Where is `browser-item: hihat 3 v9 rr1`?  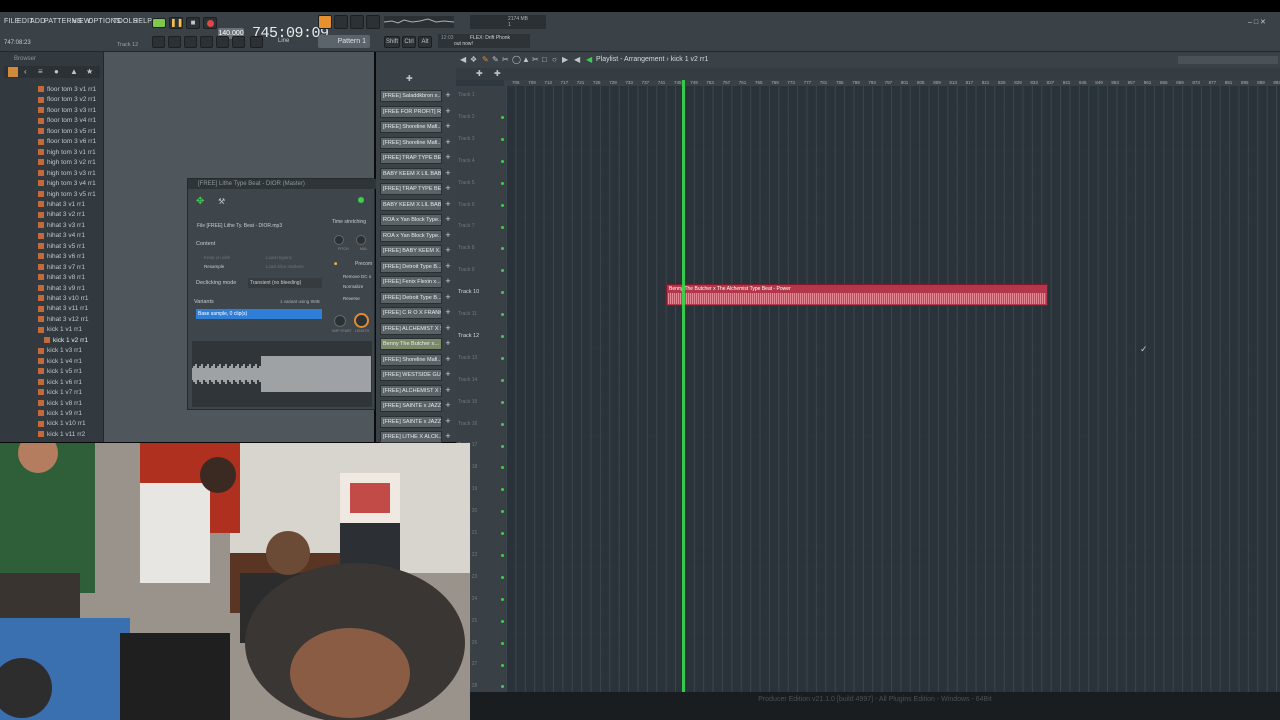 browser-item: hihat 3 v9 rr1 is located at coordinates (61, 288).